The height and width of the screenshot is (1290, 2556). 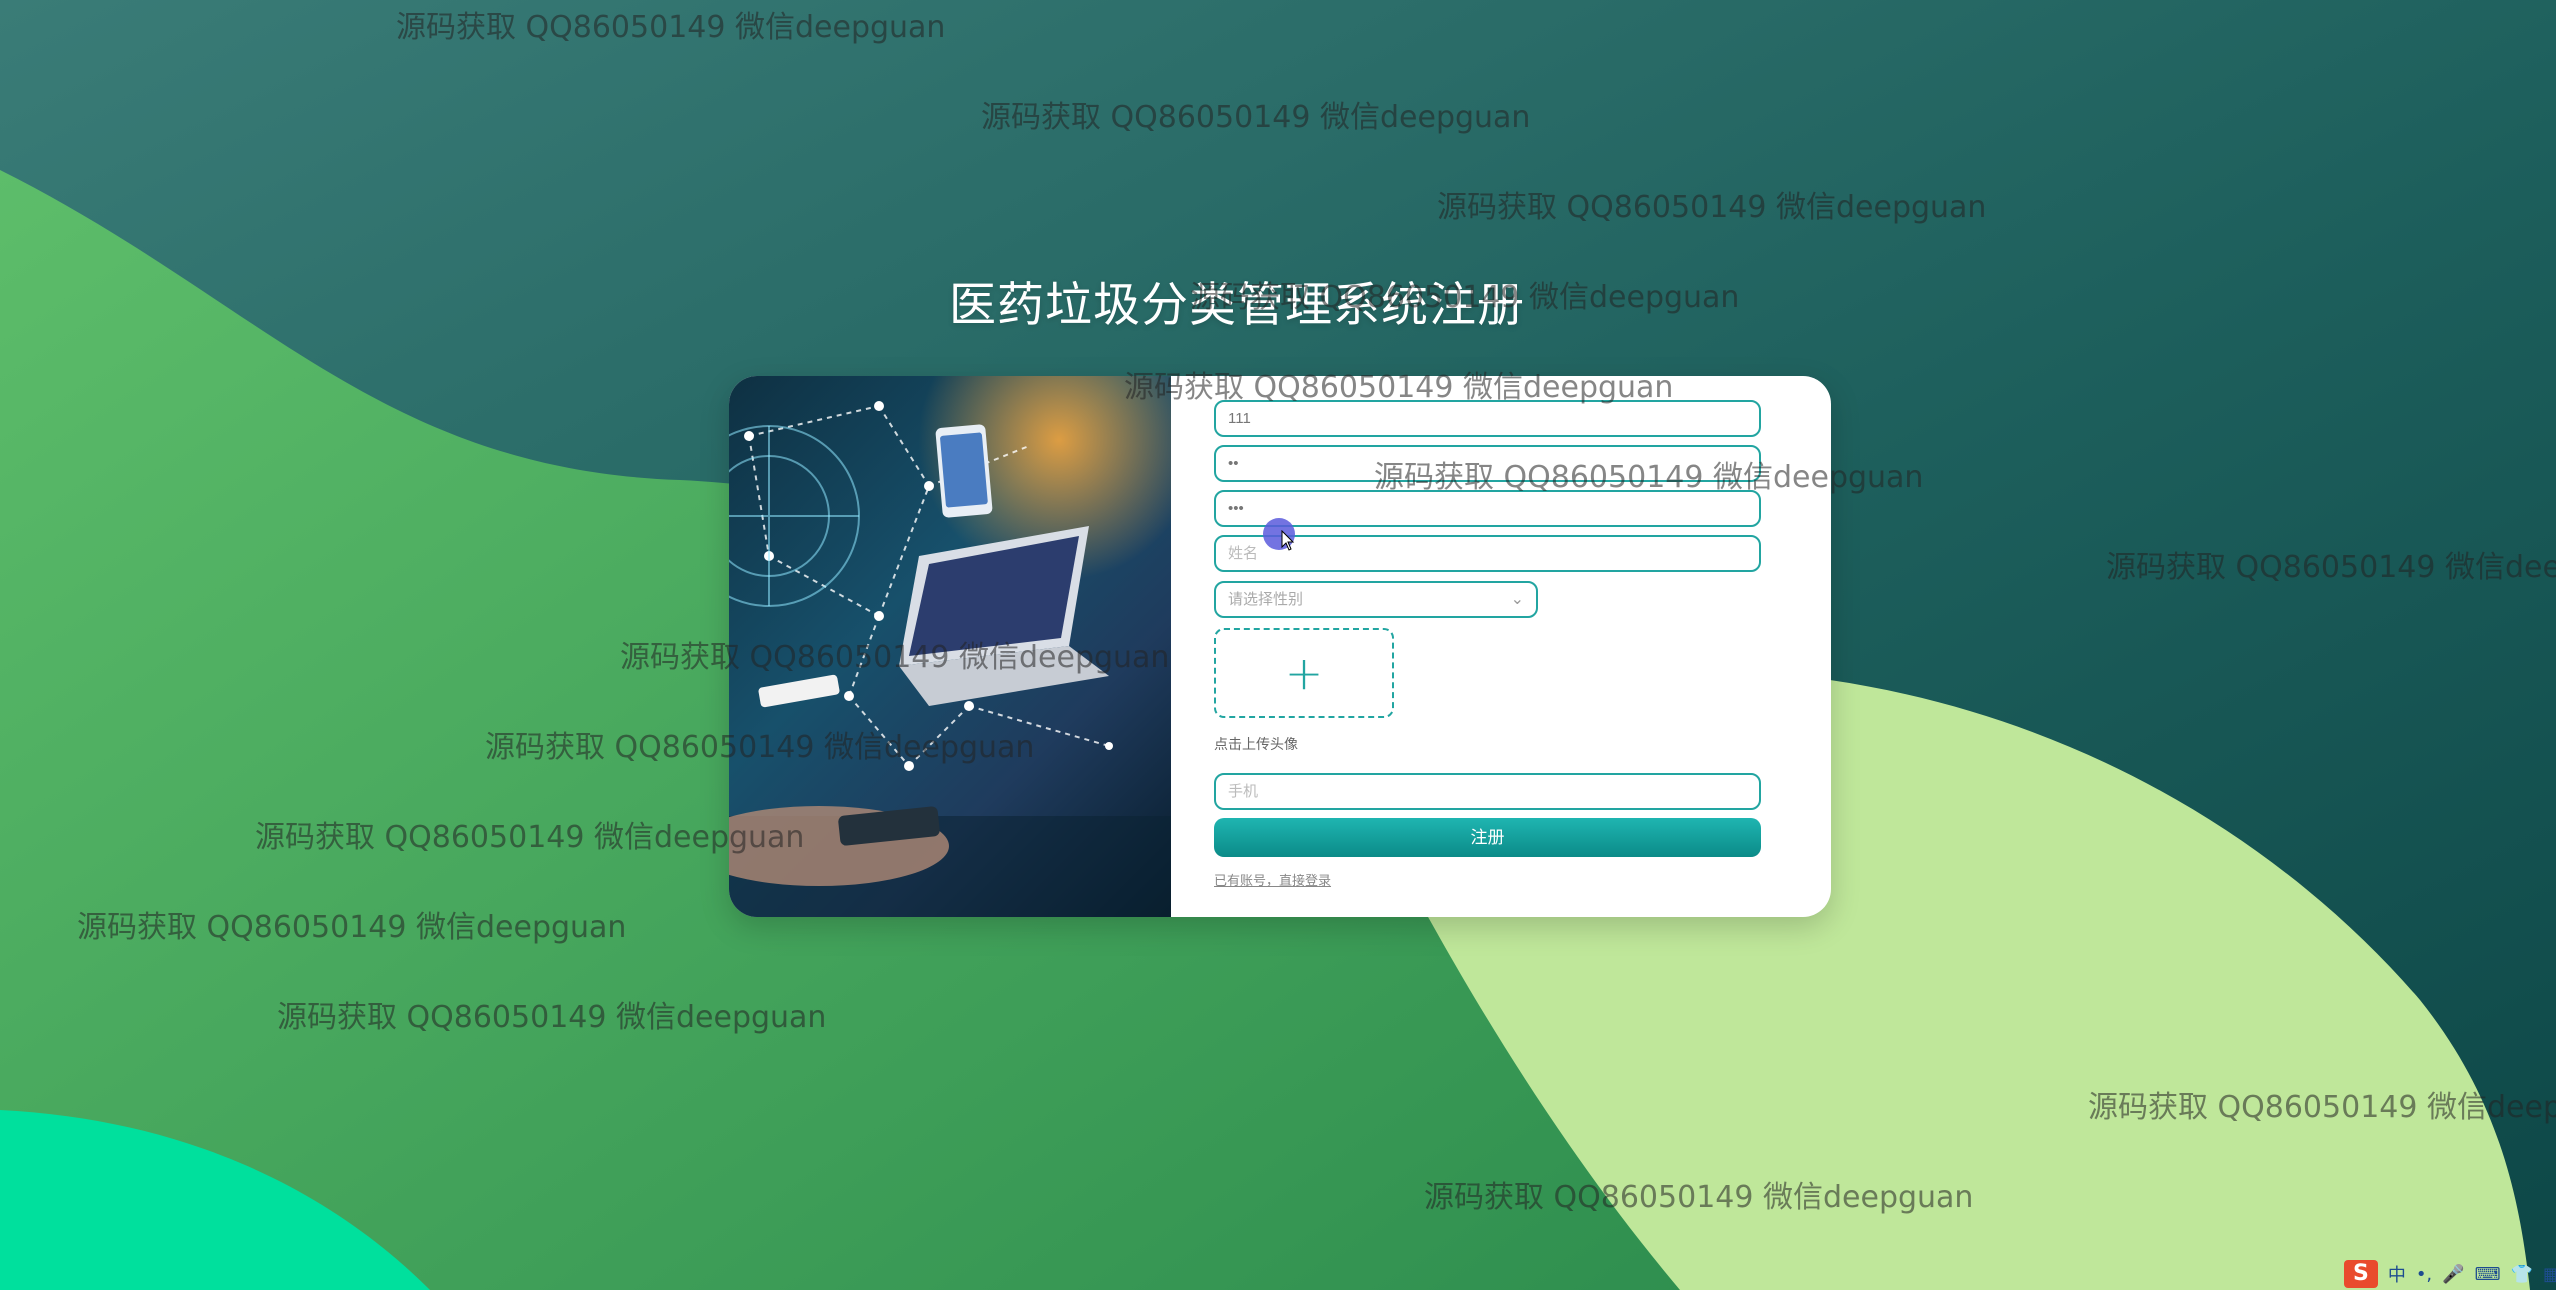 I want to click on grid-icon: ▦, so click(x=2549, y=1274).